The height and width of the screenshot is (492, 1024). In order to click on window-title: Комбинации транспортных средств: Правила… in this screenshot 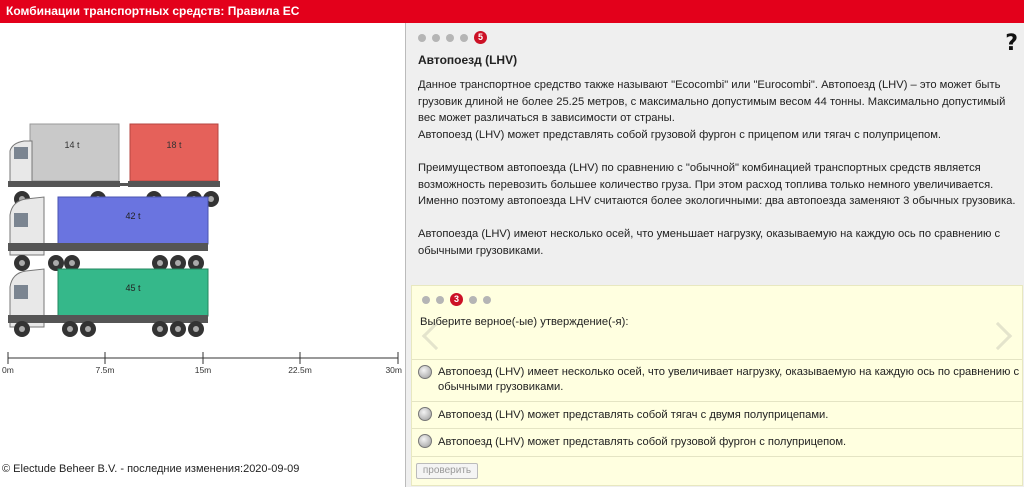, I will do `click(512, 11)`.